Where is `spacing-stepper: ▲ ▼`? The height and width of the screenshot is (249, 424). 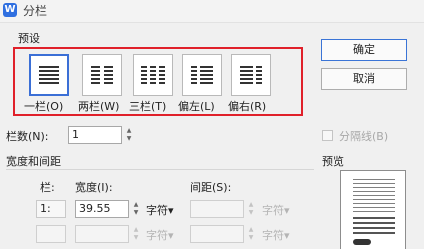
spacing-stepper: ▲ ▼ is located at coordinates (251, 209).